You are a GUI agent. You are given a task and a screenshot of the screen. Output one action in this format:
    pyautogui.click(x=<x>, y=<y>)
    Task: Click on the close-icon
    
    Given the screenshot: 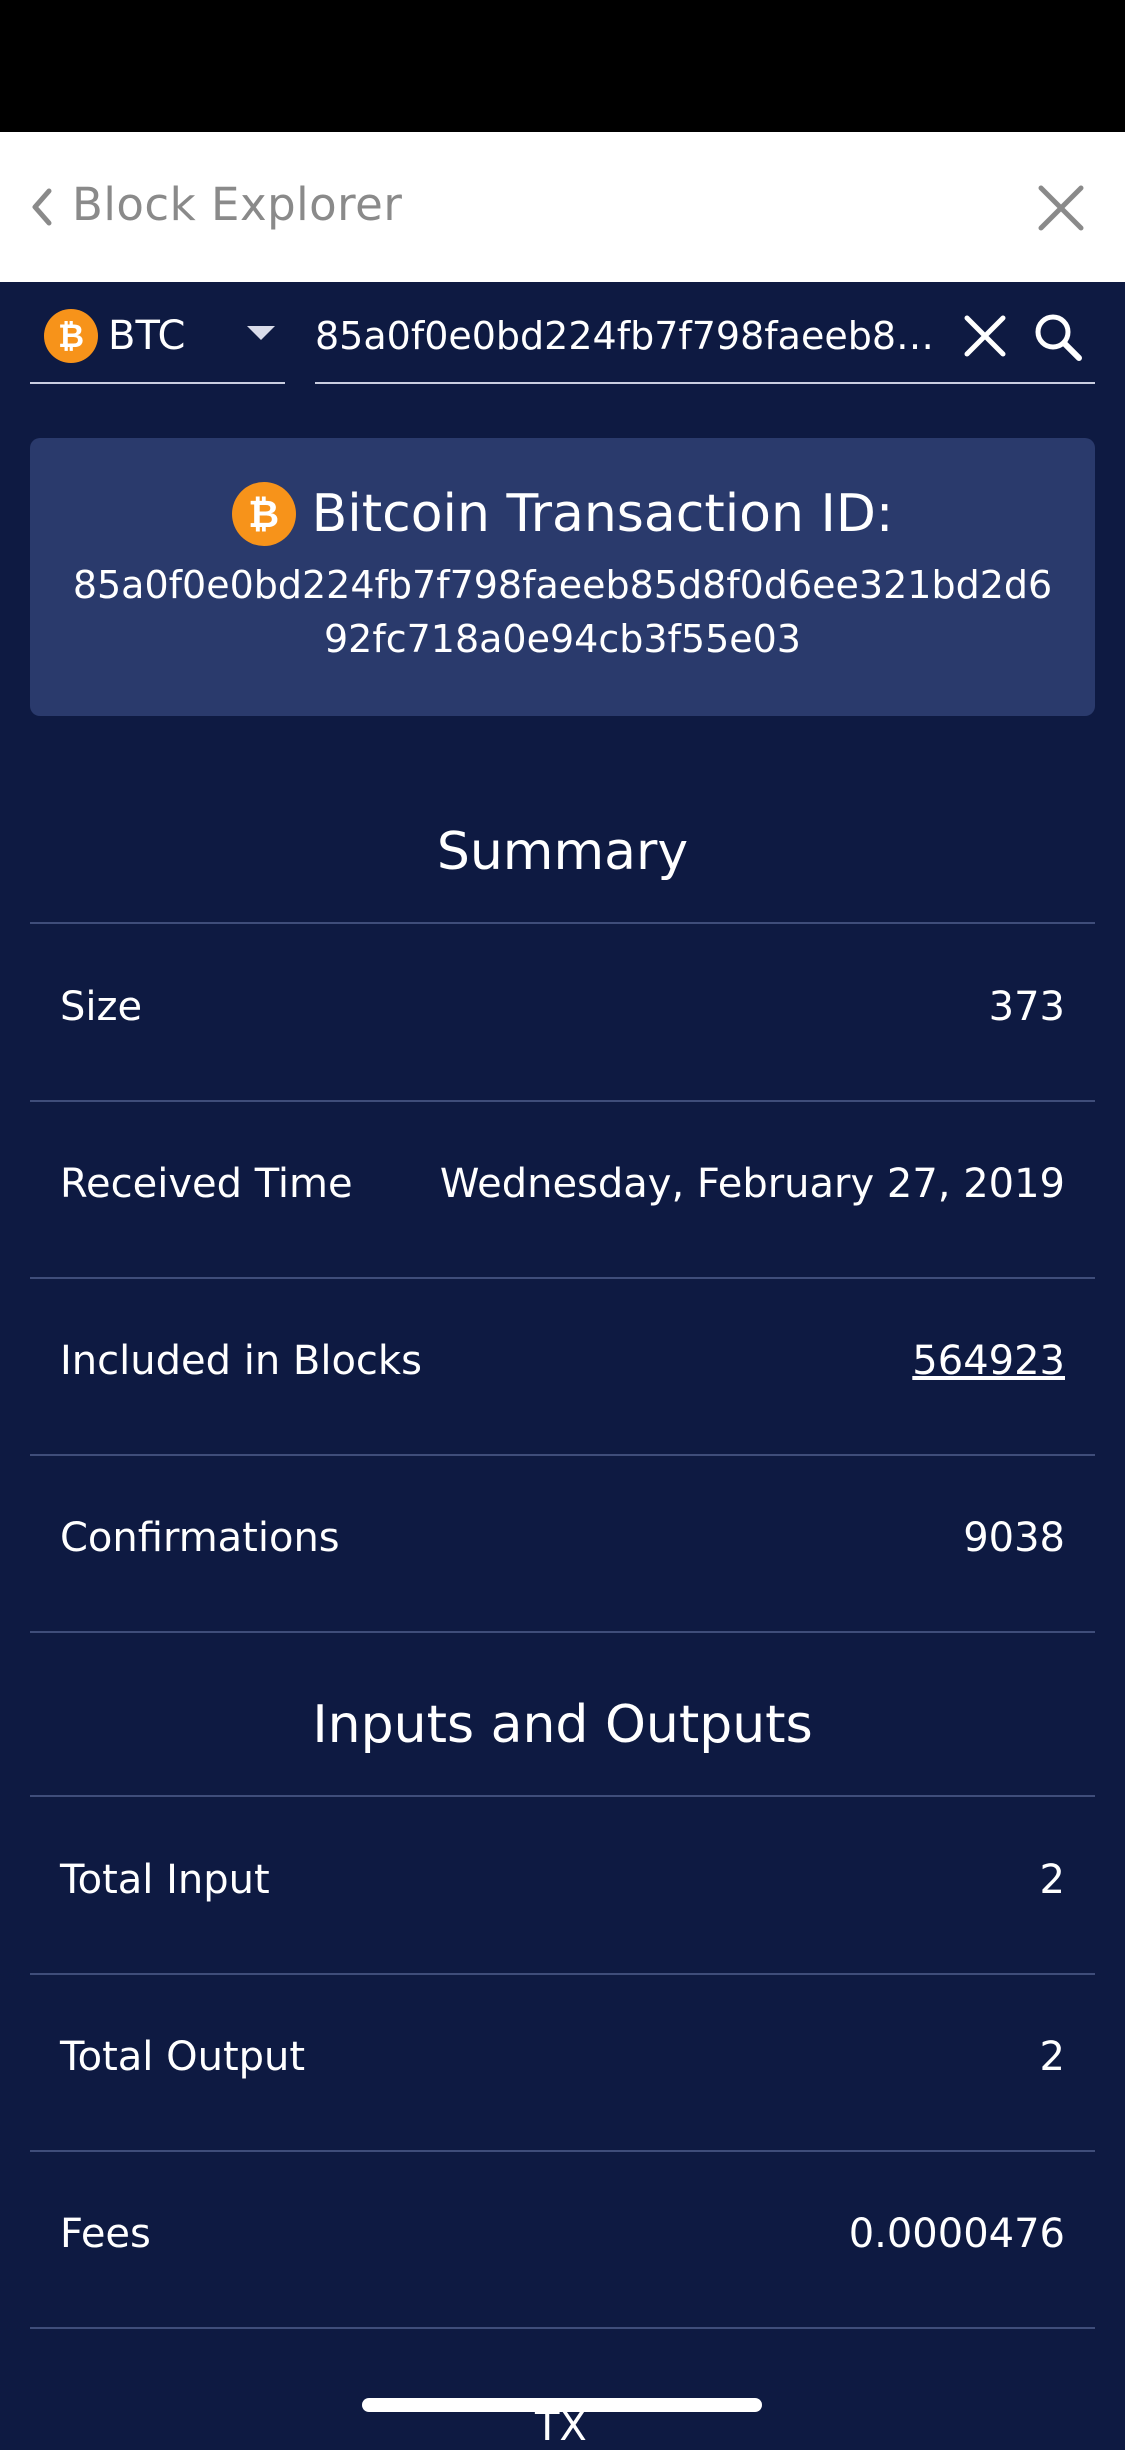 What is the action you would take?
    pyautogui.click(x=1061, y=208)
    